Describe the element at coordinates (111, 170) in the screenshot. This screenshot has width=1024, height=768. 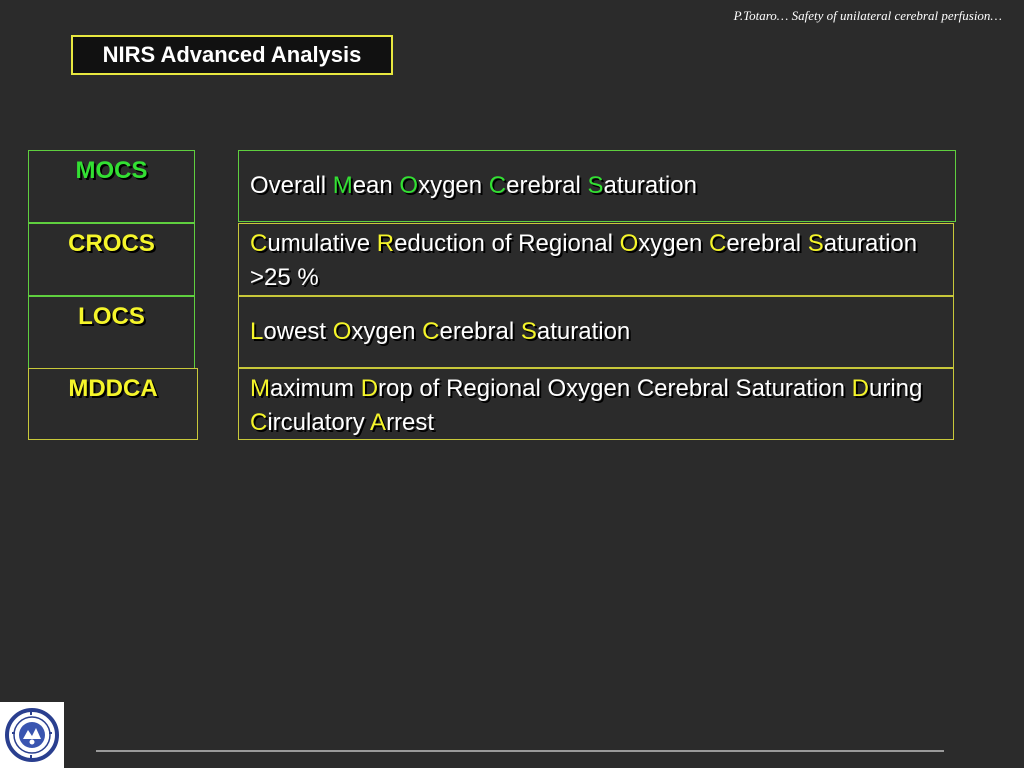
I see `abbr-text: MOCS` at that location.